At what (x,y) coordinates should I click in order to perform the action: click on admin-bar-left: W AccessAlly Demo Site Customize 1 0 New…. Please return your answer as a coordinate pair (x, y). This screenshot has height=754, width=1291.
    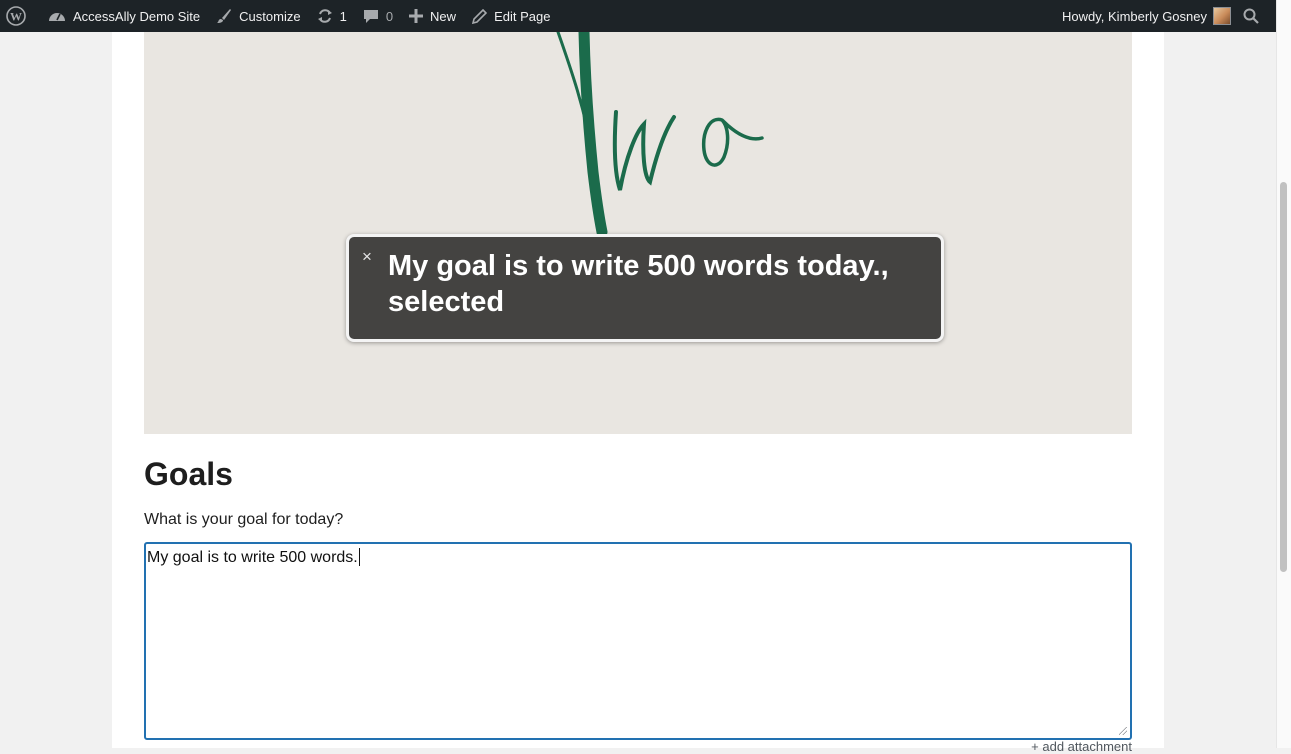
    Looking at the image, I should click on (279, 16).